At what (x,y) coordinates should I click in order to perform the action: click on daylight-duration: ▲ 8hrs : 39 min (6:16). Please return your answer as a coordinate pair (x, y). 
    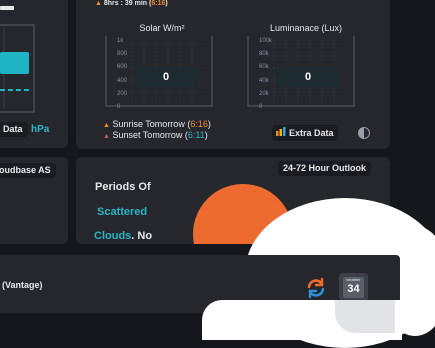
    Looking at the image, I should click on (131, 3).